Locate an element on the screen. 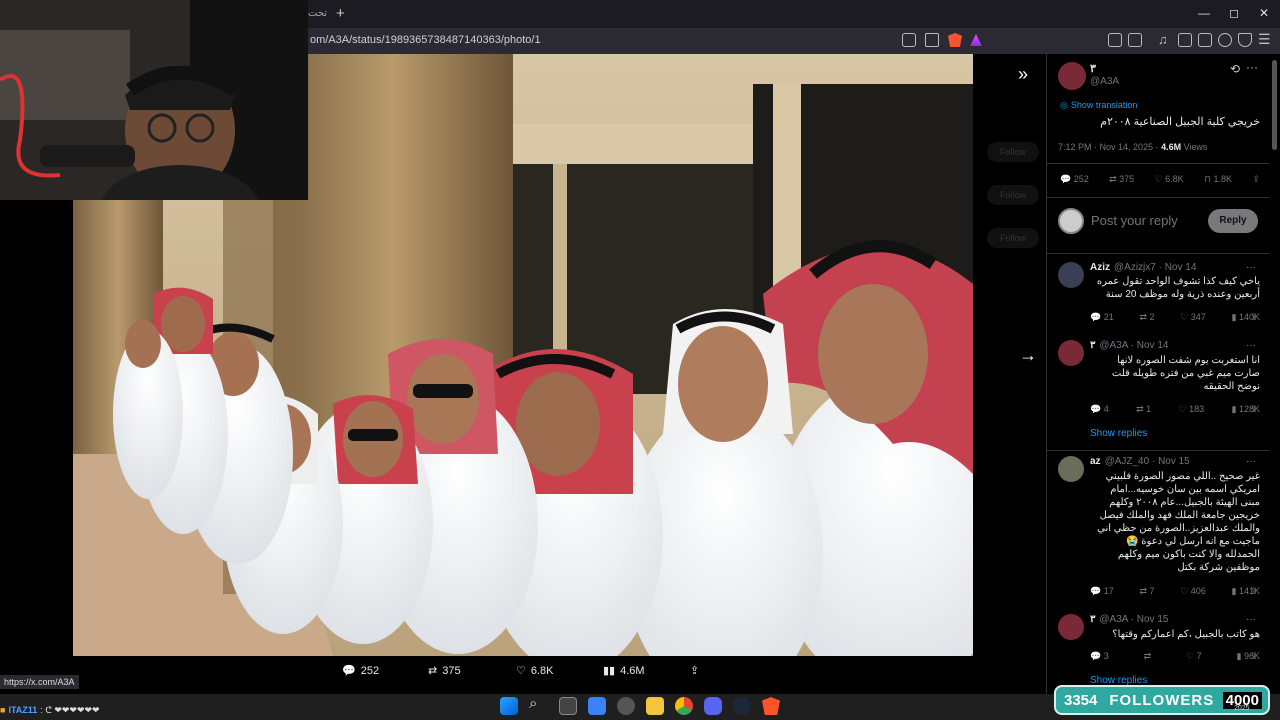  author-handle: @A3A is located at coordinates (1104, 81).